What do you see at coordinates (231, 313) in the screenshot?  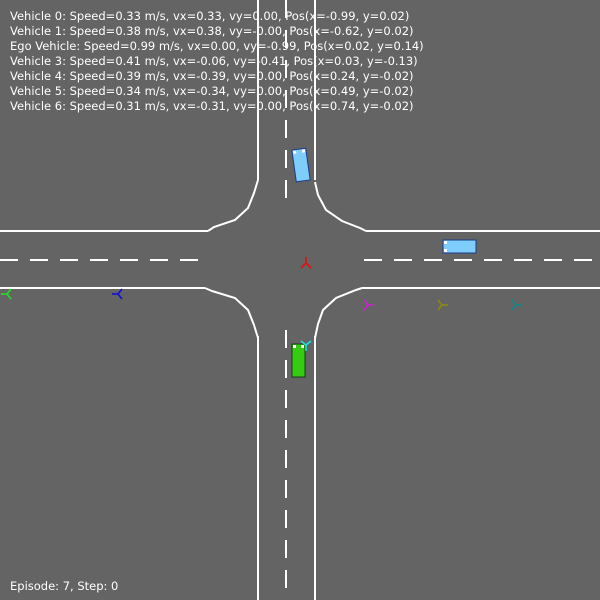 I see `corner-bottom-left` at bounding box center [231, 313].